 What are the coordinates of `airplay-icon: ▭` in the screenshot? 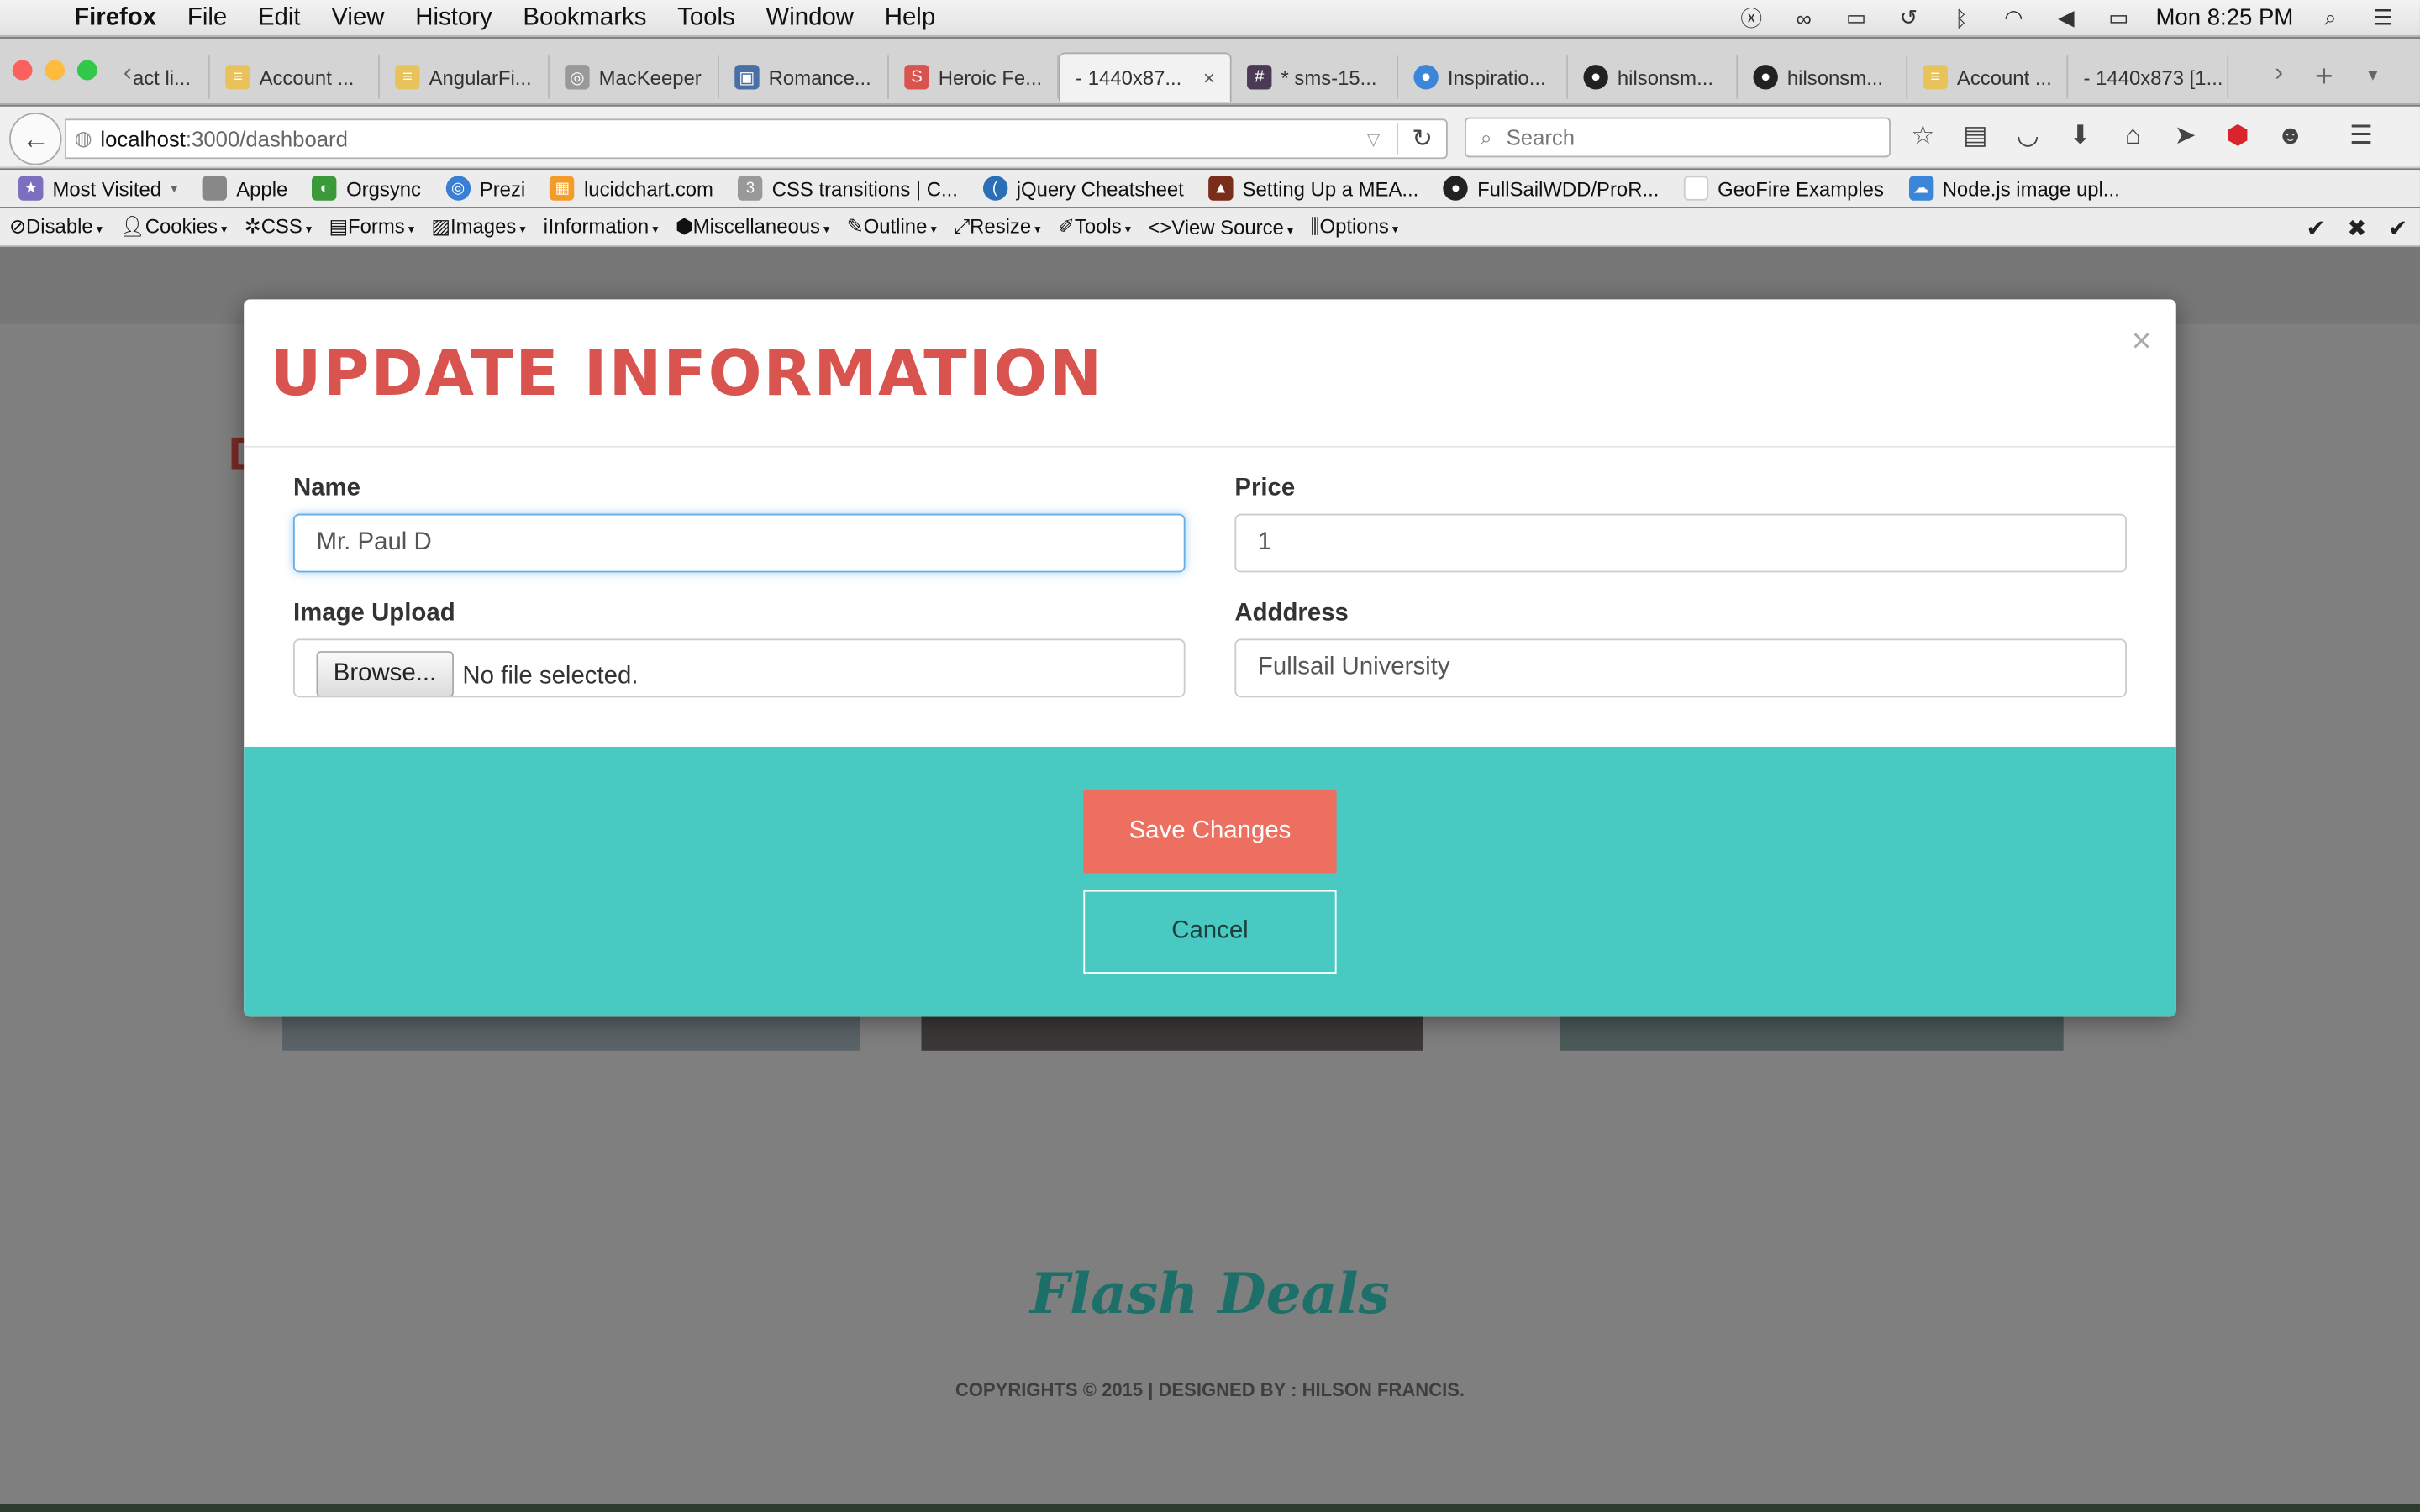 It's located at (1857, 17).